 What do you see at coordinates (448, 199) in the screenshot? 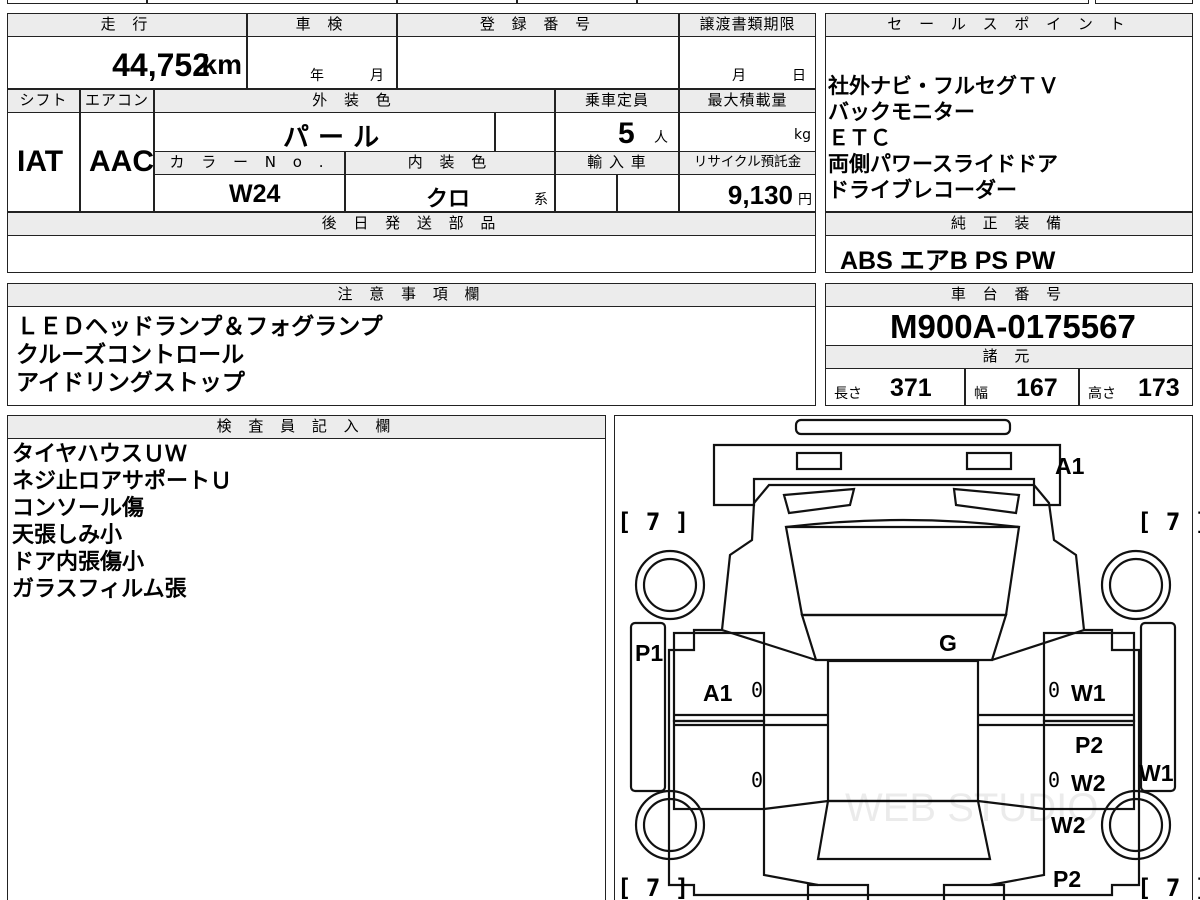
I see `interior-color-value: クロ` at bounding box center [448, 199].